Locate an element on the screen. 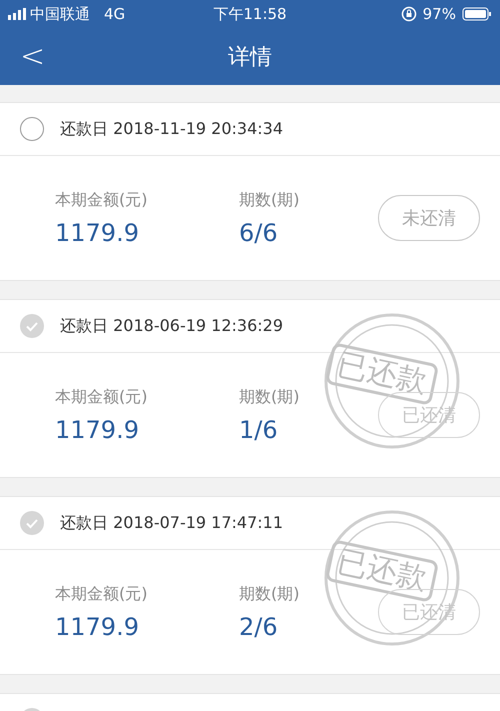 Image resolution: width=500 pixels, height=711 pixels. battery-percent: 97% is located at coordinates (439, 14).